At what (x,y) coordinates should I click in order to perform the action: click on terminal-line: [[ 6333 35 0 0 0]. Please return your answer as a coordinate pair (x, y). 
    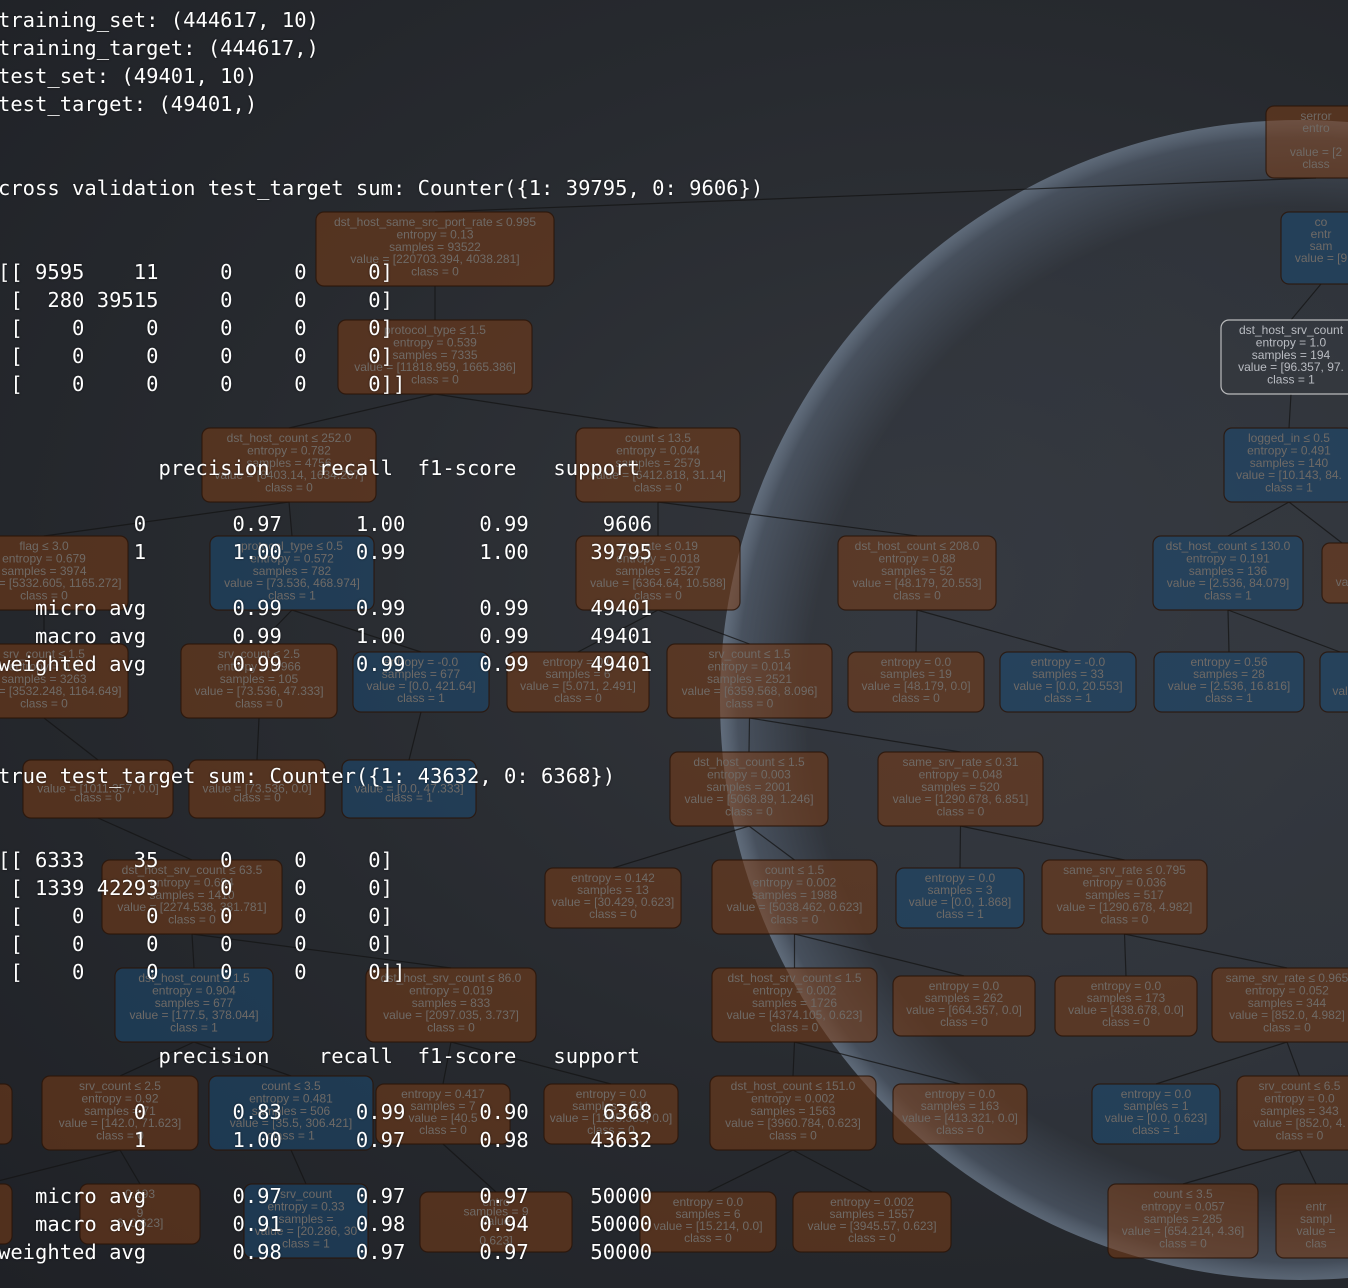
    Looking at the image, I should click on (196, 860).